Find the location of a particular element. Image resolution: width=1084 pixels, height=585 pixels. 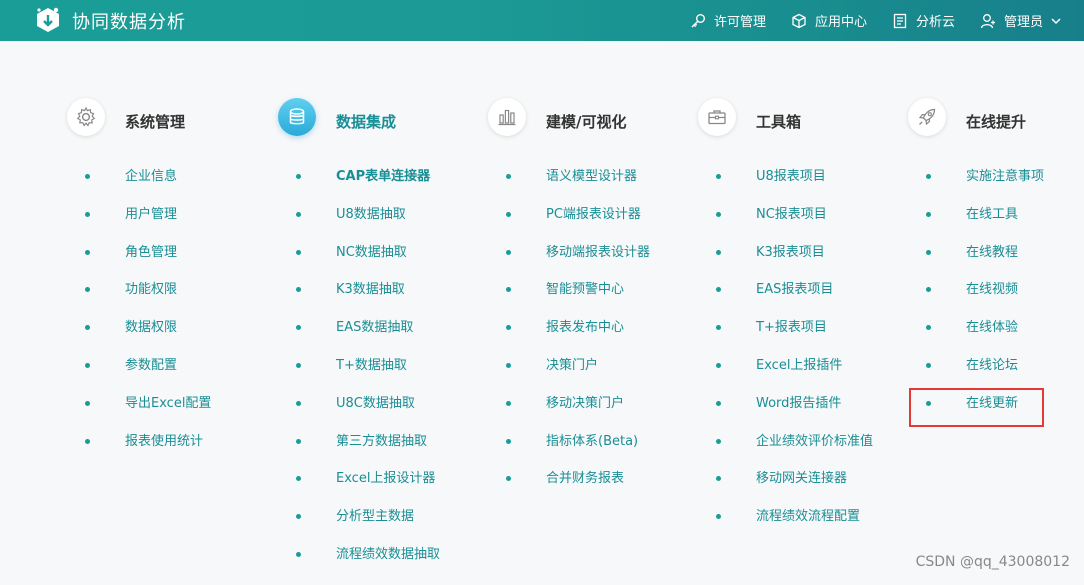

toolbox-icon is located at coordinates (717, 117).